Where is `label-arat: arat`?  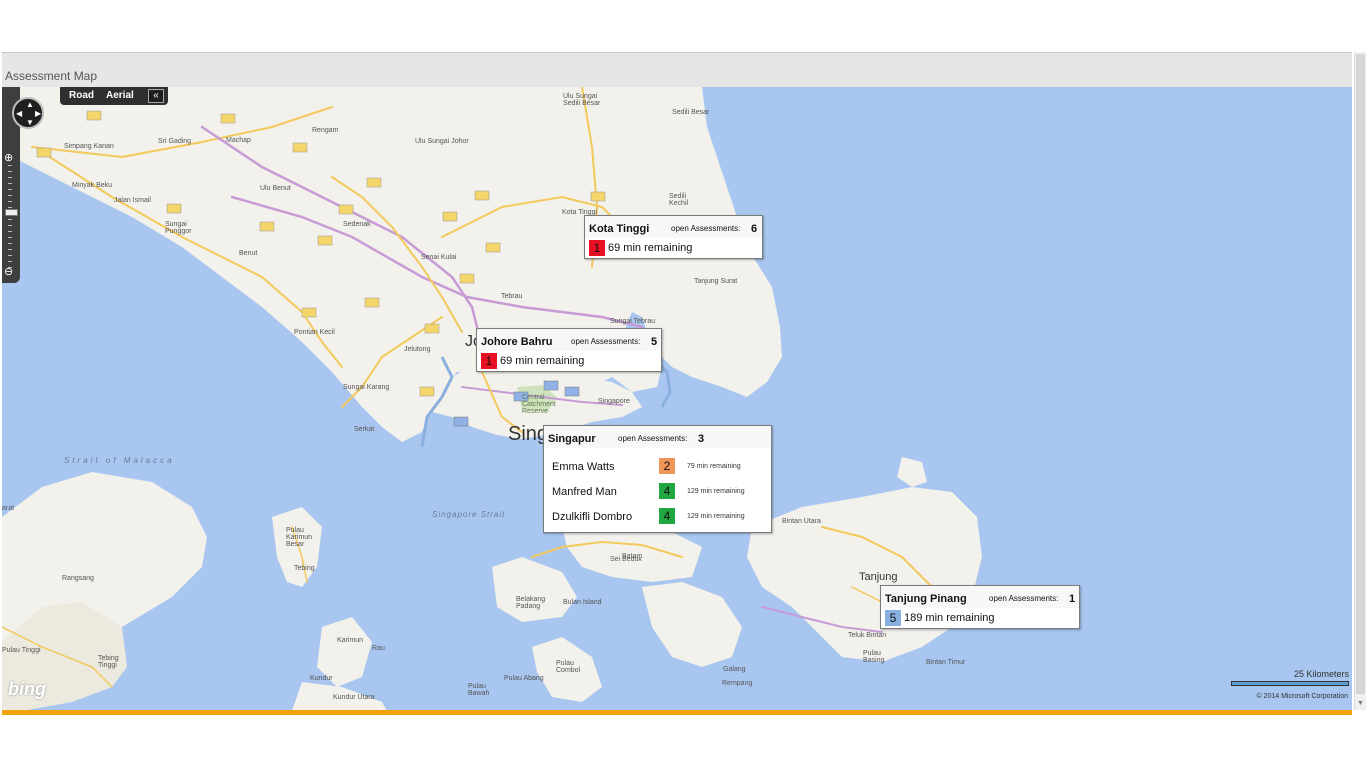 label-arat: arat is located at coordinates (8, 508).